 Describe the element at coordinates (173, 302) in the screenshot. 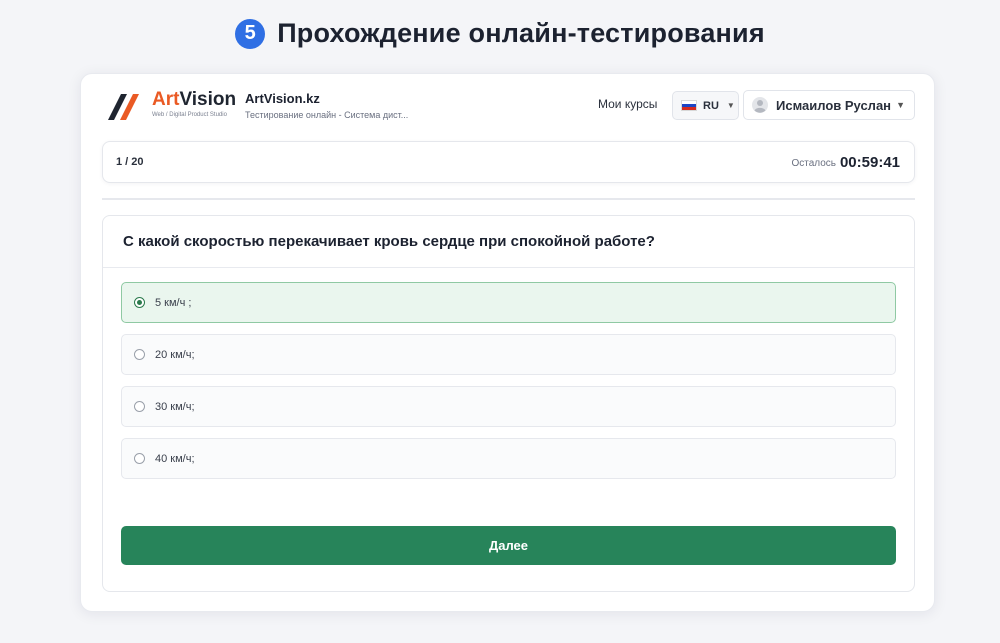

I see `answer-label: 5 км/ч ;` at that location.